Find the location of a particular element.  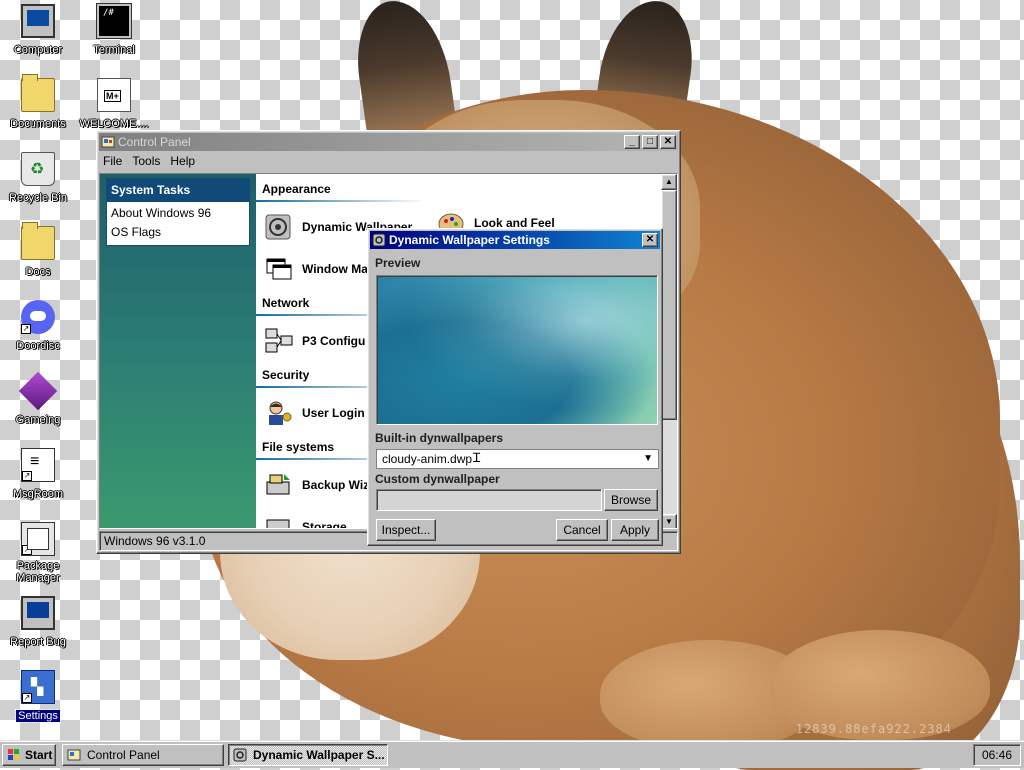

applet-user-login: User Login is located at coordinates (314, 413).